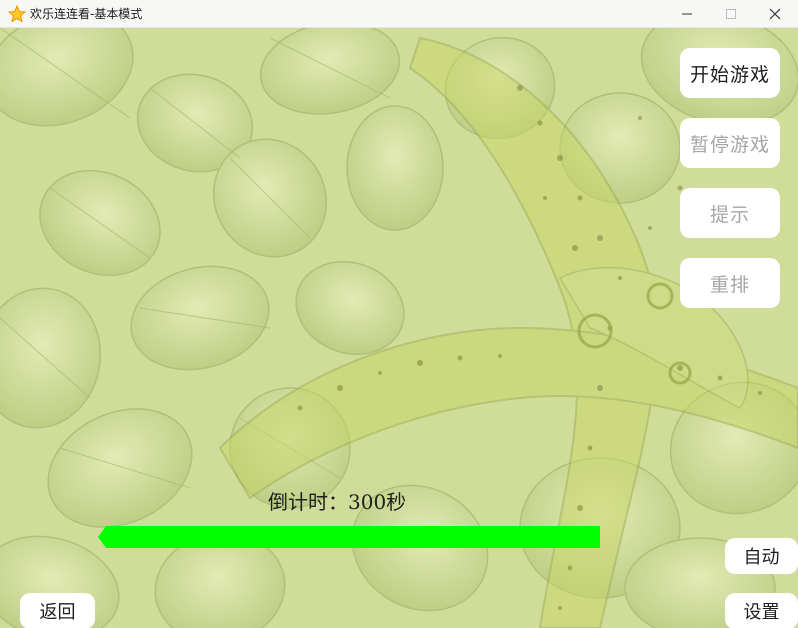 Image resolution: width=798 pixels, height=628 pixels. Describe the element at coordinates (730, 73) in the screenshot. I see `start-game-button: 开始游戏` at that location.